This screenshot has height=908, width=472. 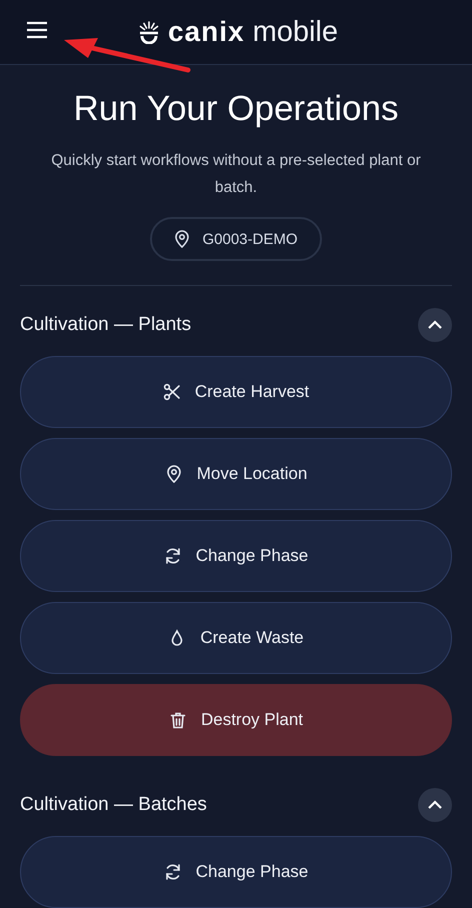 What do you see at coordinates (149, 32) in the screenshot?
I see `sun-logo-icon` at bounding box center [149, 32].